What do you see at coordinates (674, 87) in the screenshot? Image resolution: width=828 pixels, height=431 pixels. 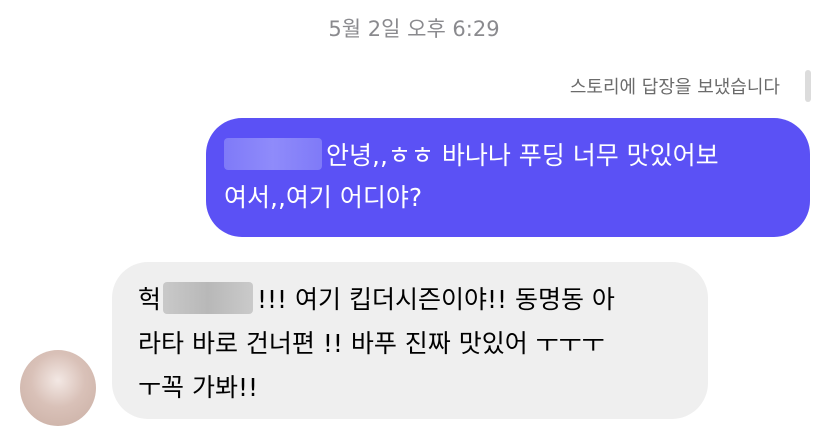 I see `story-reply-label: 스토리에 답장을 보냈습니다` at bounding box center [674, 87].